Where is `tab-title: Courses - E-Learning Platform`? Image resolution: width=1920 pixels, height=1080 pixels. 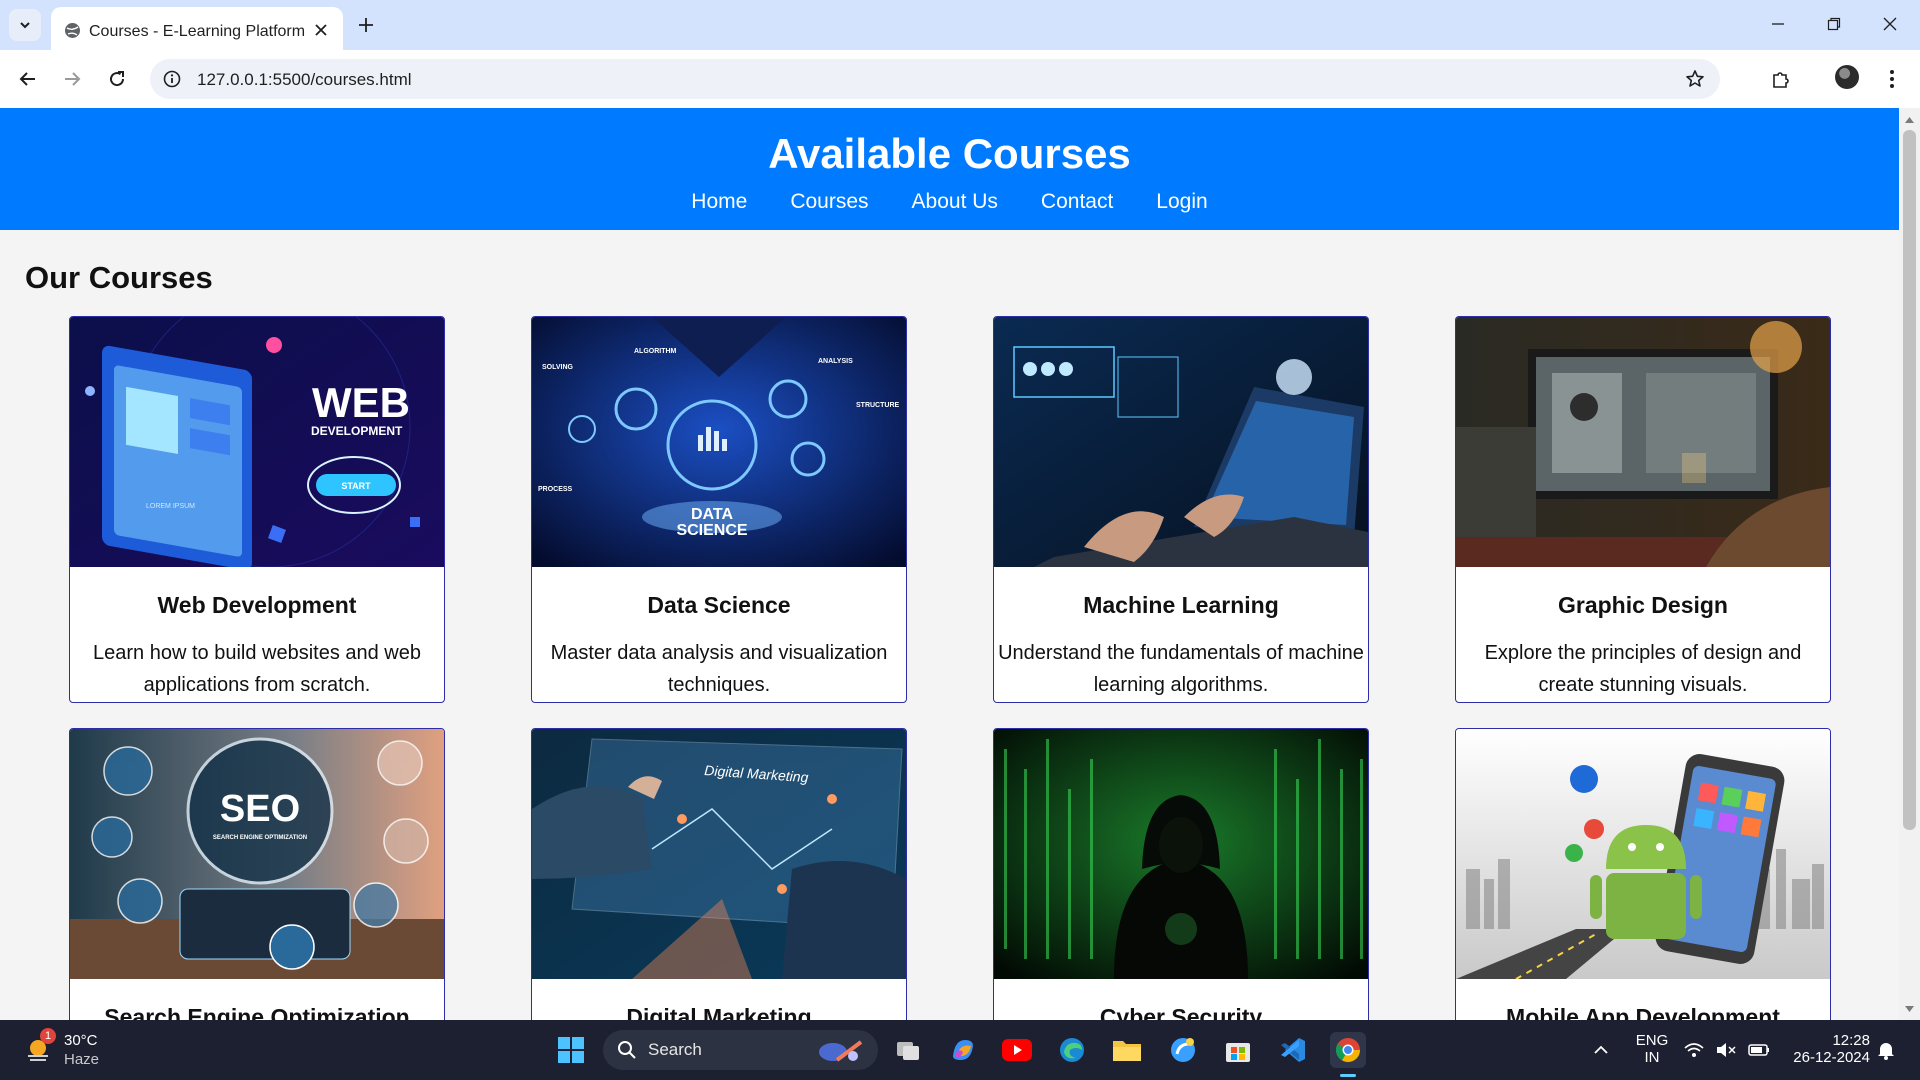
tab-title: Courses - E-Learning Platform is located at coordinates (197, 31).